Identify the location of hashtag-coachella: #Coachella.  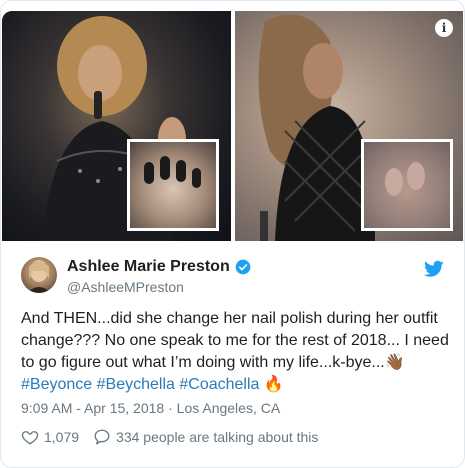
(219, 384).